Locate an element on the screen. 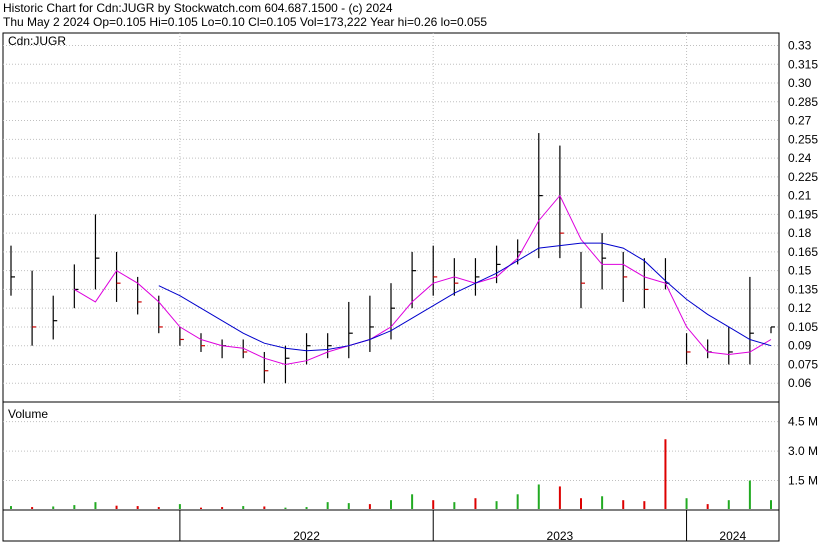 This screenshot has height=543, width=830. x-axis-band is located at coordinates (391, 525).